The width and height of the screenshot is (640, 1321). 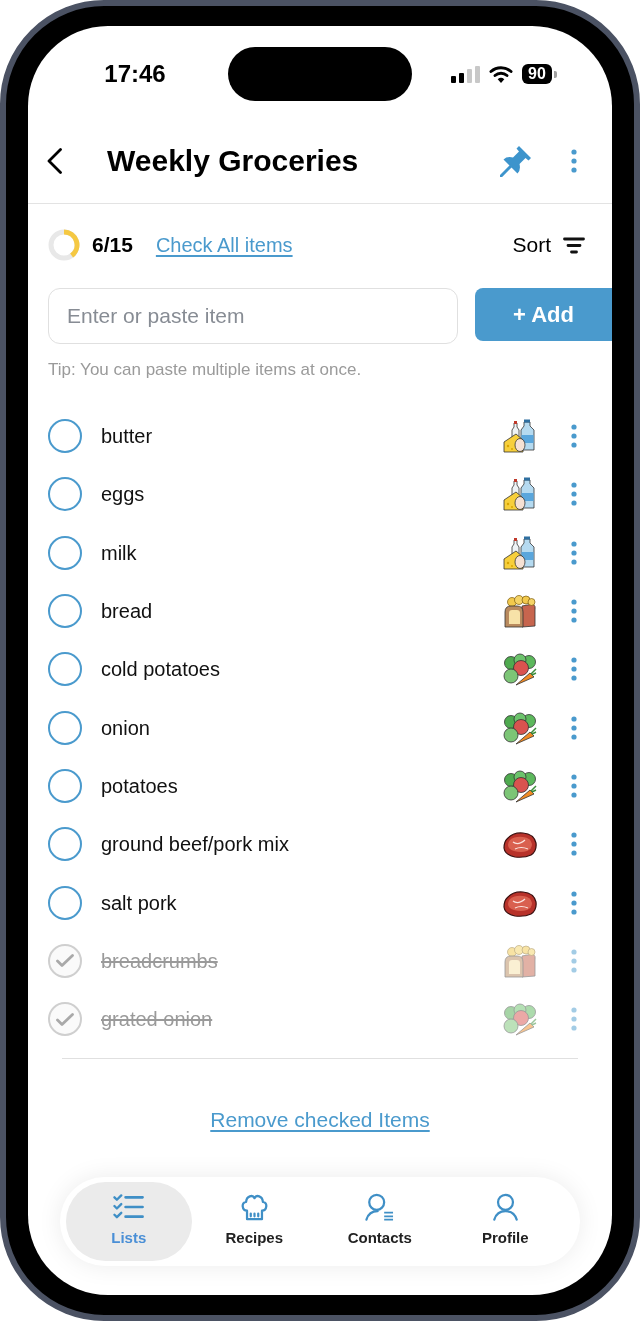 I want to click on back-icon, so click(x=54, y=161).